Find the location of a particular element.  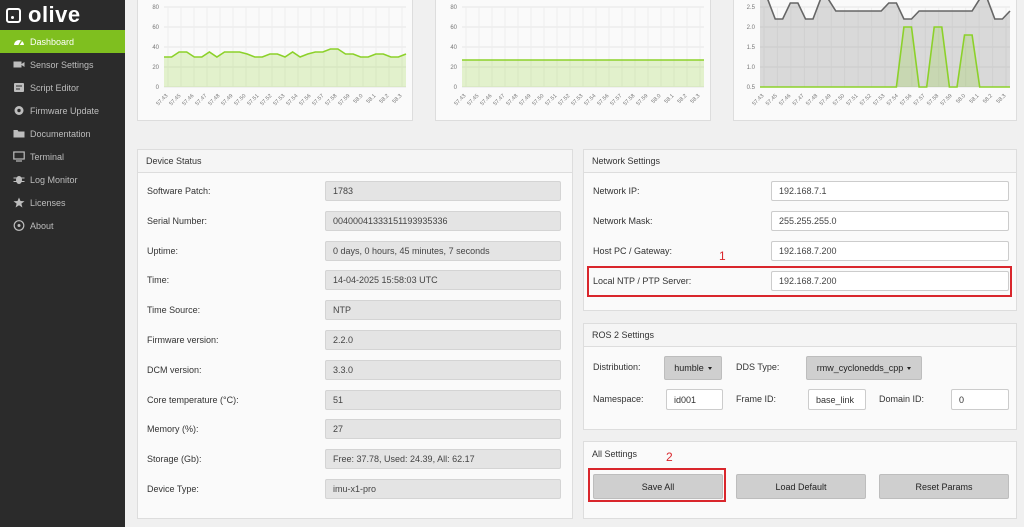

device-status-label: Memory (%): is located at coordinates (173, 429).